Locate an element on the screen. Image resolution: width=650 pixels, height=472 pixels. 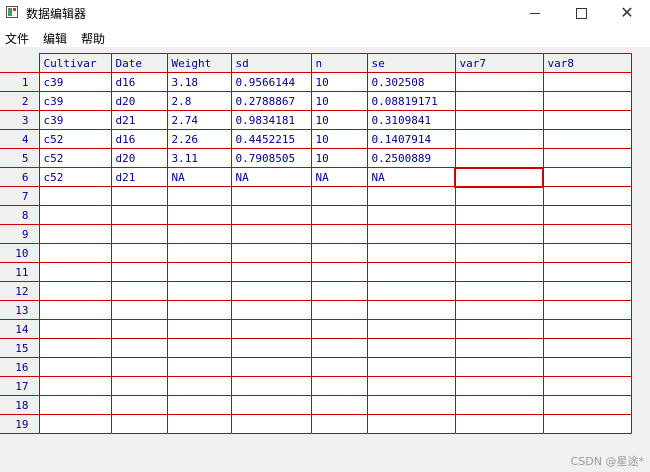
row-number: 17 is located at coordinates (20, 386).